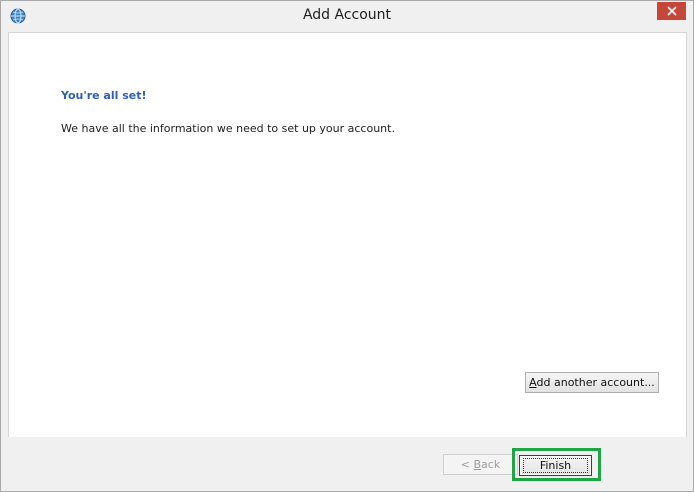 This screenshot has width=694, height=492. I want to click on close-icon, so click(671, 11).